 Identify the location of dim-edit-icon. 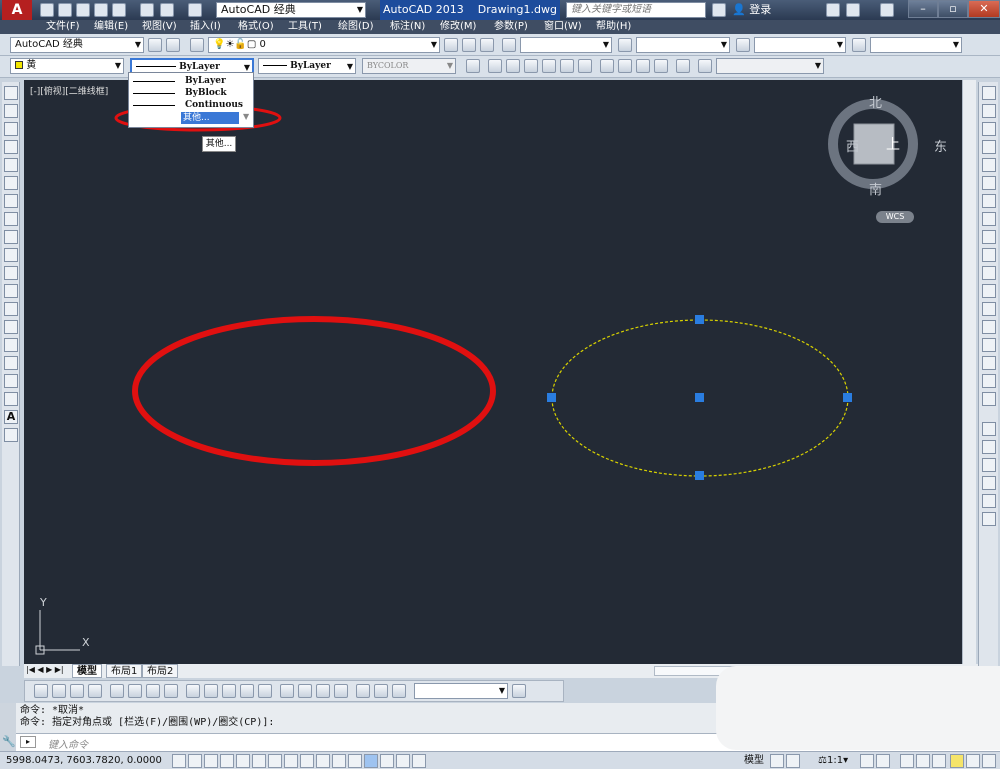
(363, 691).